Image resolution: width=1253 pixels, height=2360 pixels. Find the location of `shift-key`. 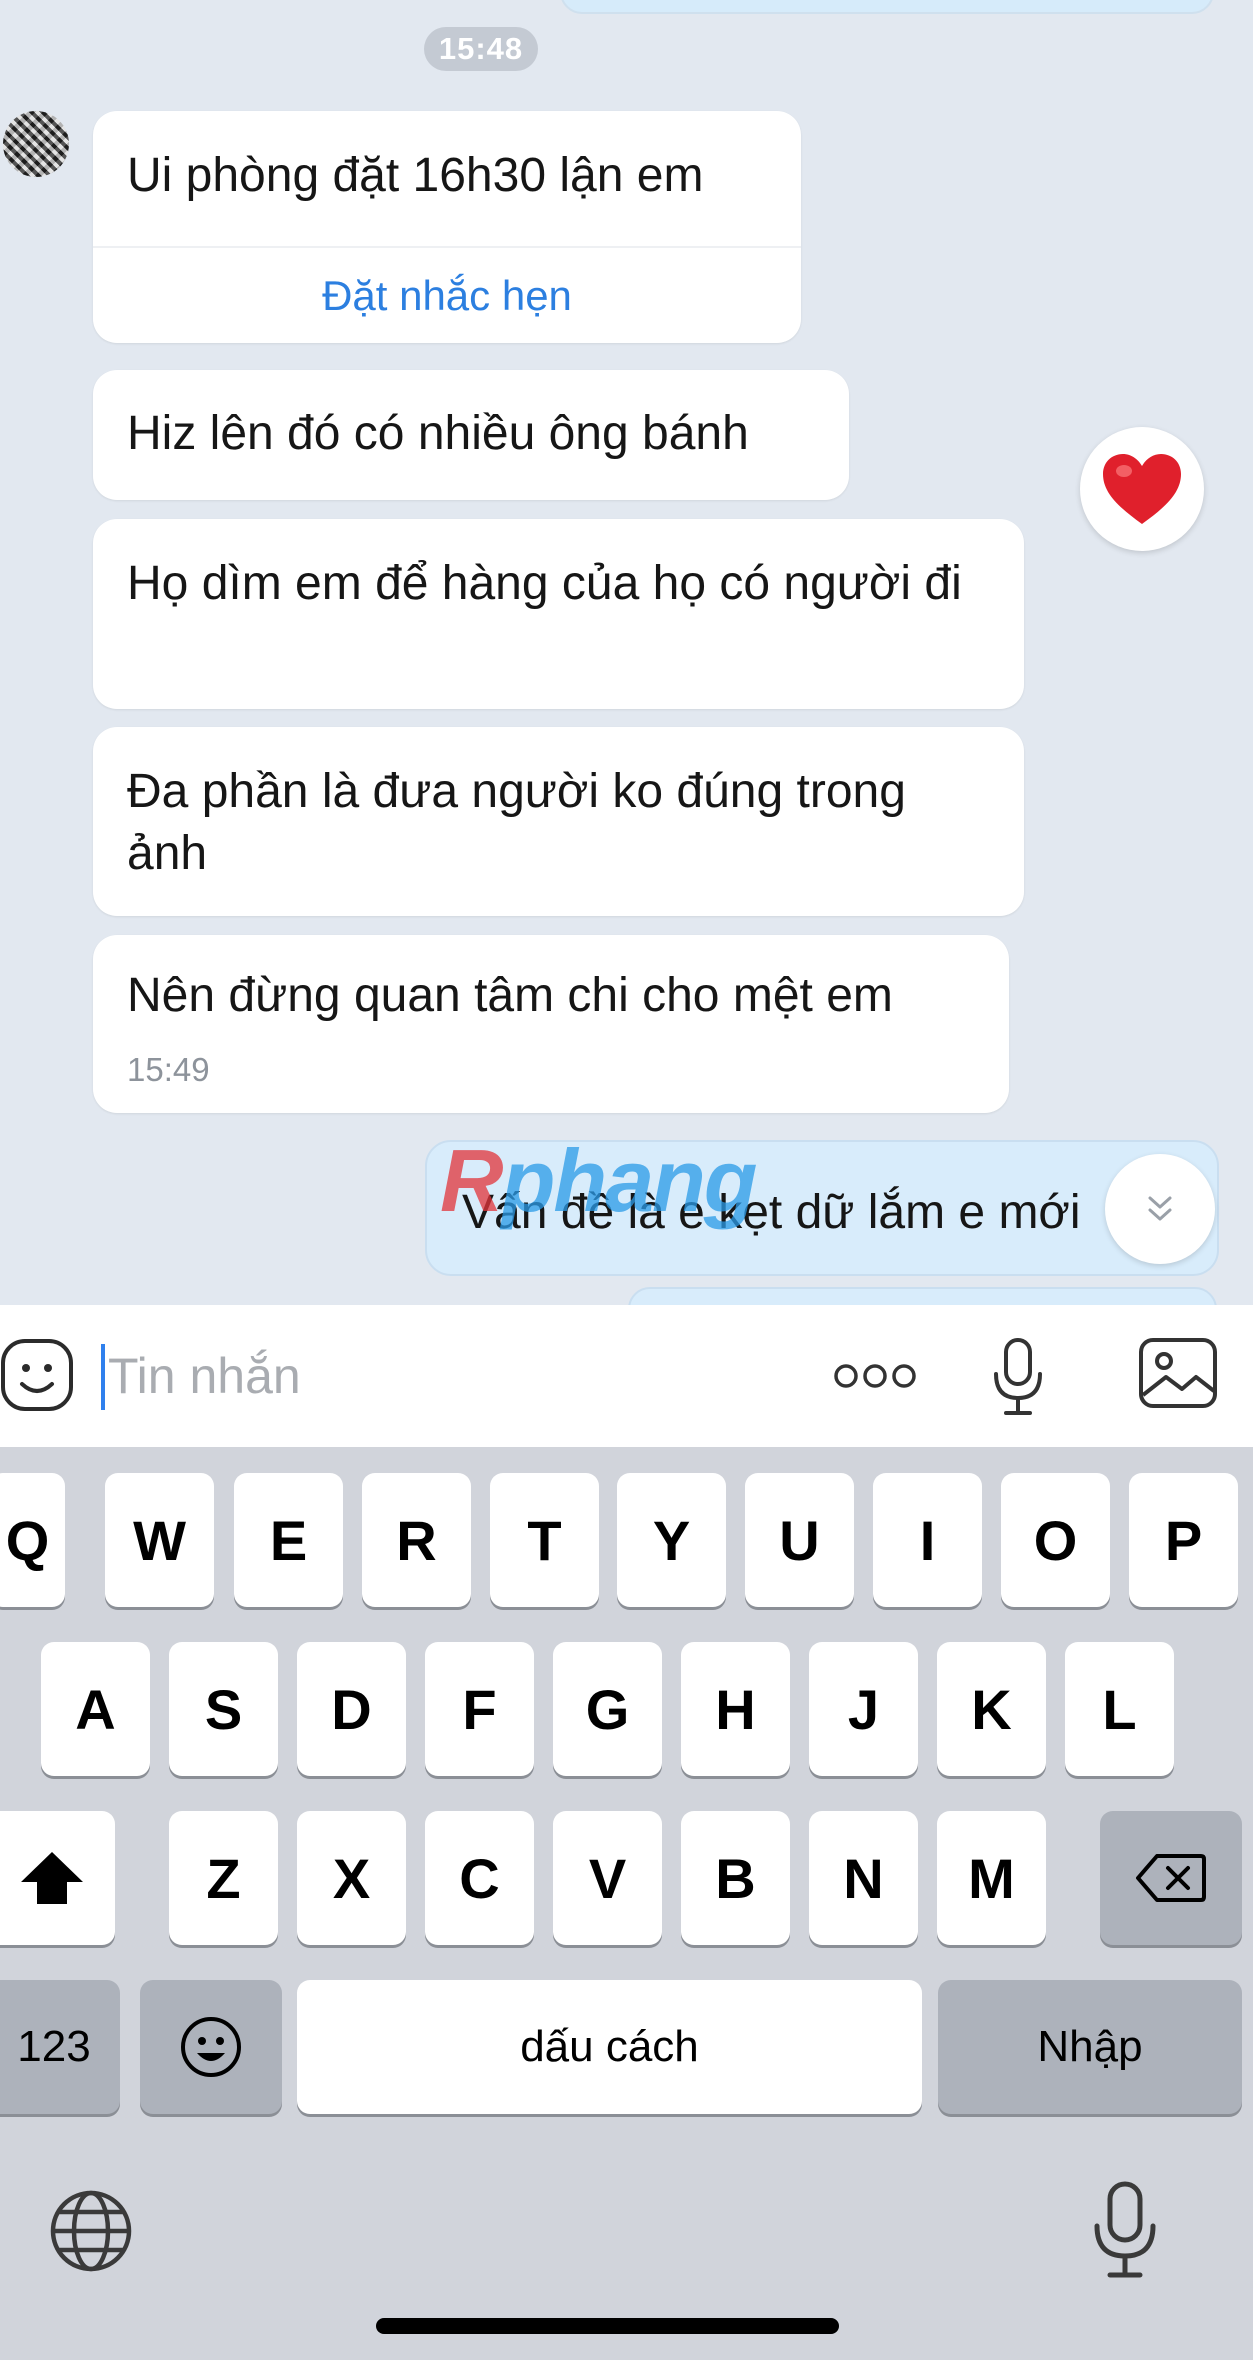

shift-key is located at coordinates (57, 1878).